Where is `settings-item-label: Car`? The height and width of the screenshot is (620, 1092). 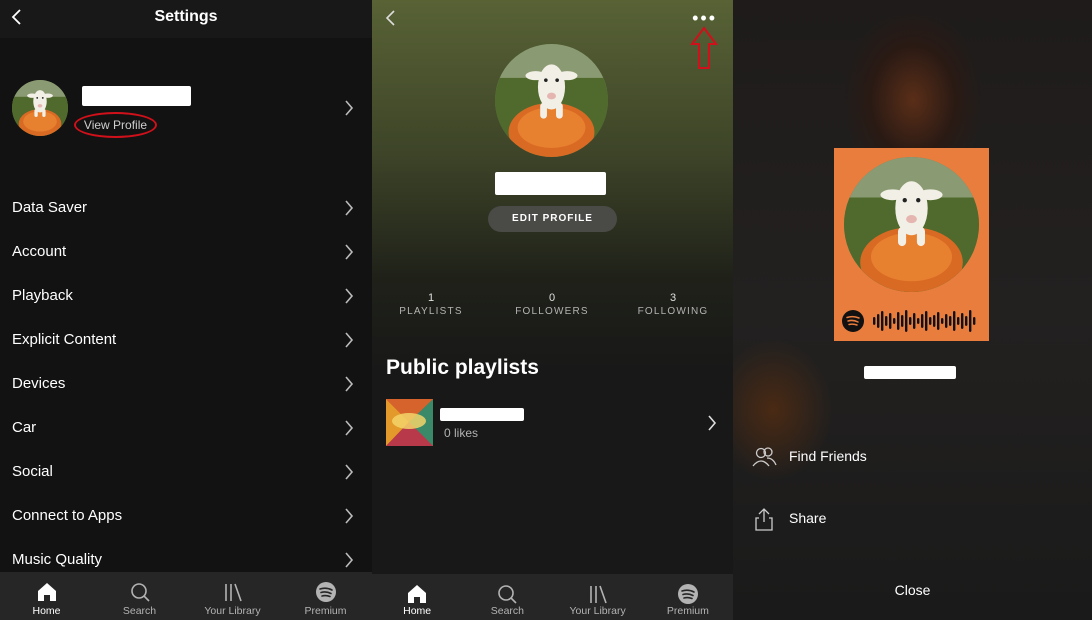 settings-item-label: Car is located at coordinates (24, 427).